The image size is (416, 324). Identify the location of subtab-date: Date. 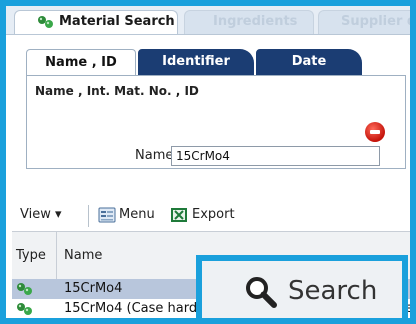
(309, 62).